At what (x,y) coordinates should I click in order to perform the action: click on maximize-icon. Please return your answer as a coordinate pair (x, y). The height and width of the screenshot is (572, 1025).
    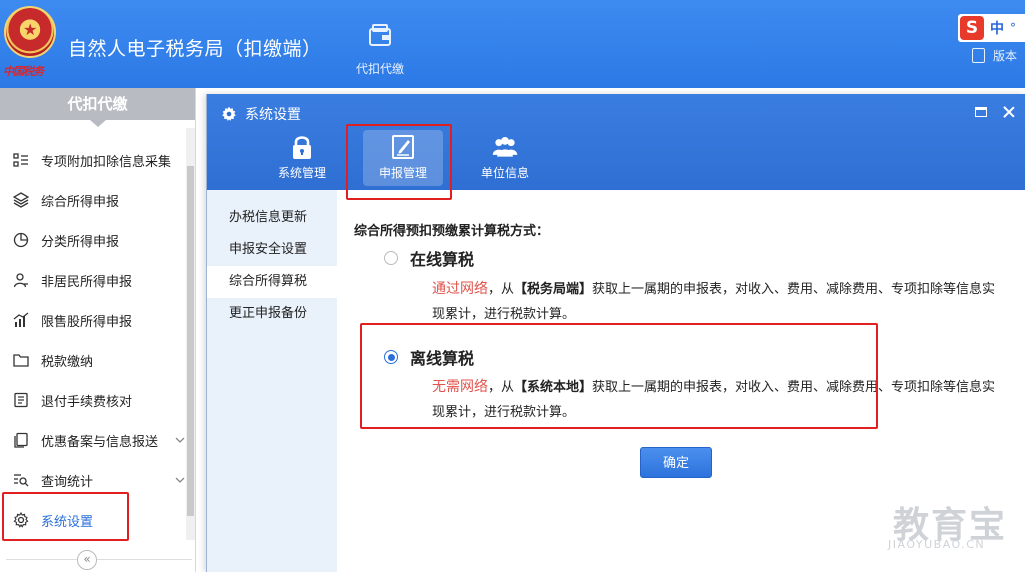
    Looking at the image, I should click on (981, 112).